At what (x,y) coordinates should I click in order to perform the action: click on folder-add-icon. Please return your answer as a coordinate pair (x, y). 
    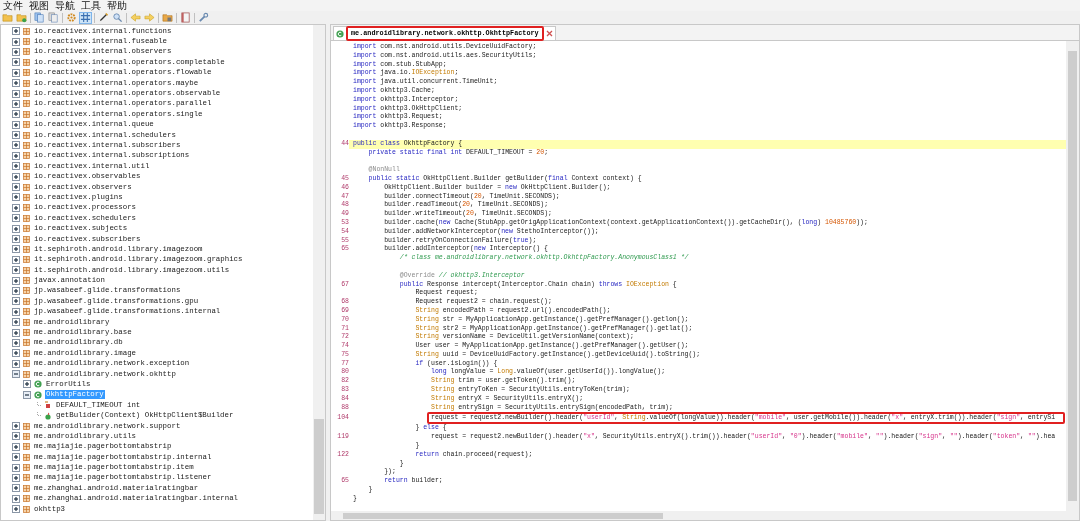
    Looking at the image, I should click on (21, 17).